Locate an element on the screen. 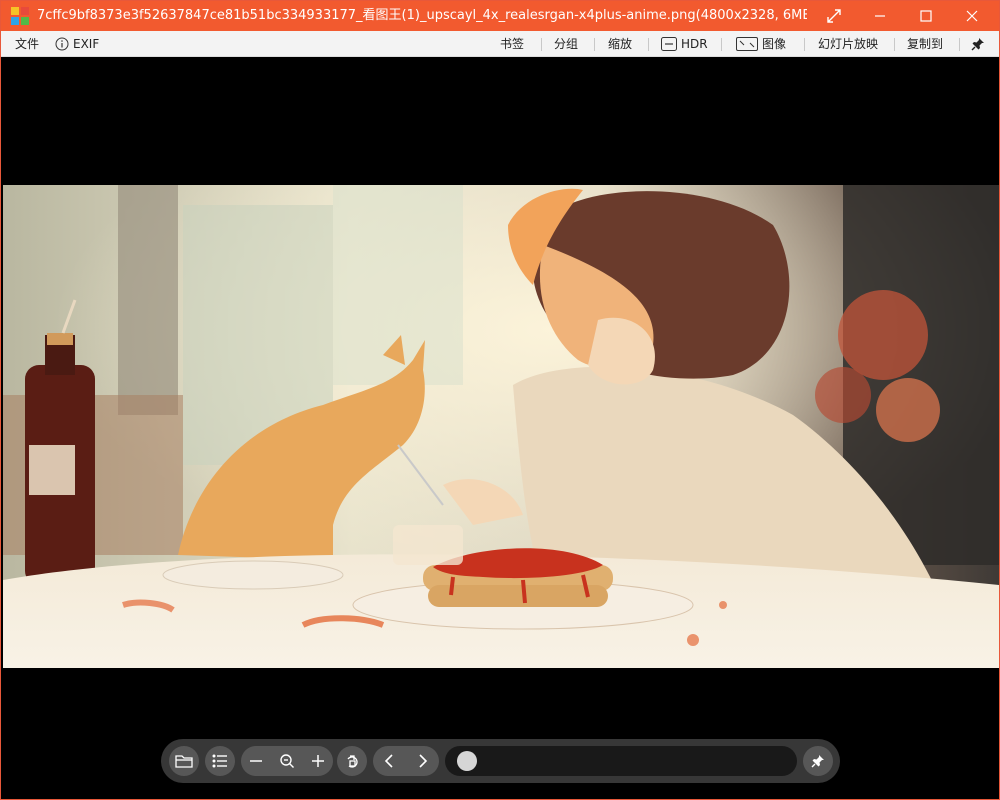 The image size is (1000, 800). menu-bookmarks-label: 书签 is located at coordinates (512, 44).